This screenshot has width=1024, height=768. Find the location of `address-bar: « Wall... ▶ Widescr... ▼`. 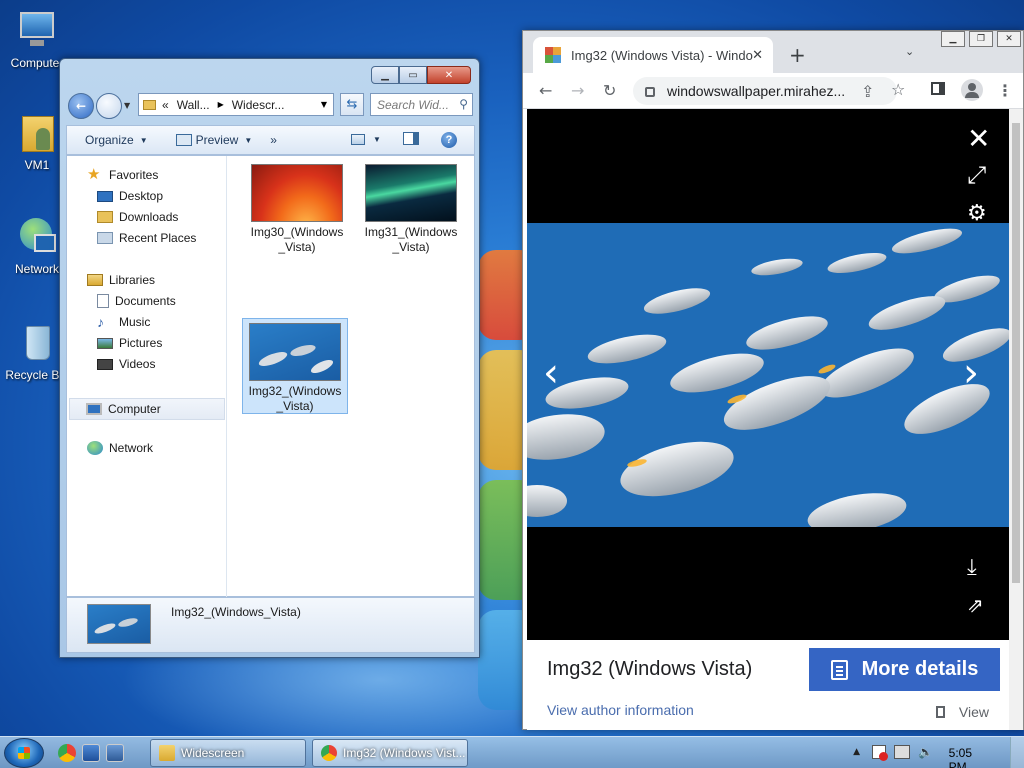

address-bar: « Wall... ▶ Widescr... ▼ is located at coordinates (236, 104).